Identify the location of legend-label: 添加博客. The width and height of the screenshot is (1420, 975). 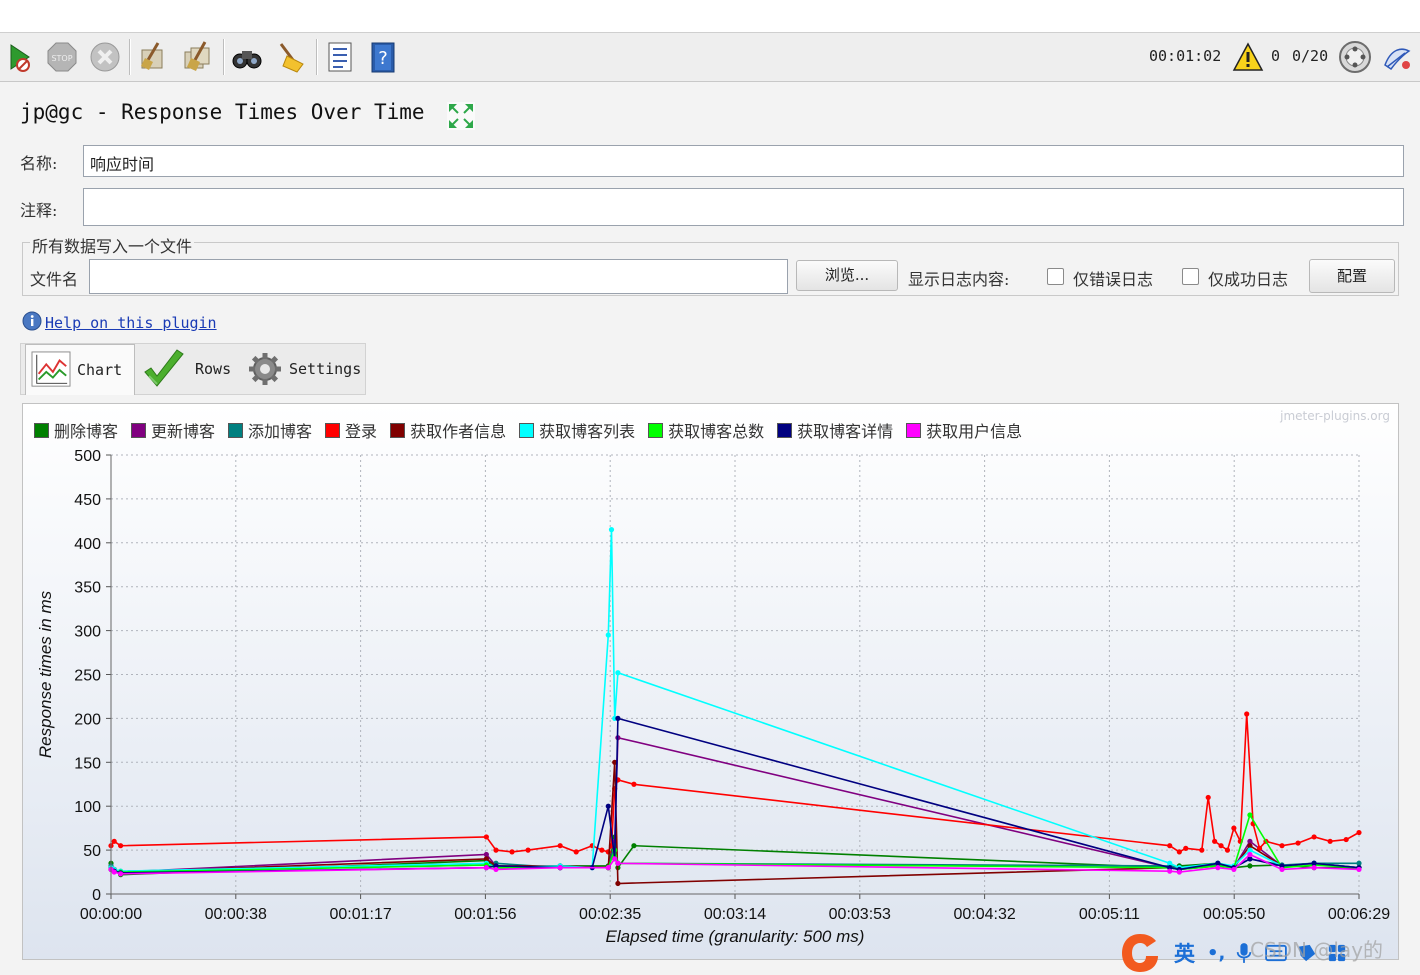
(280, 431).